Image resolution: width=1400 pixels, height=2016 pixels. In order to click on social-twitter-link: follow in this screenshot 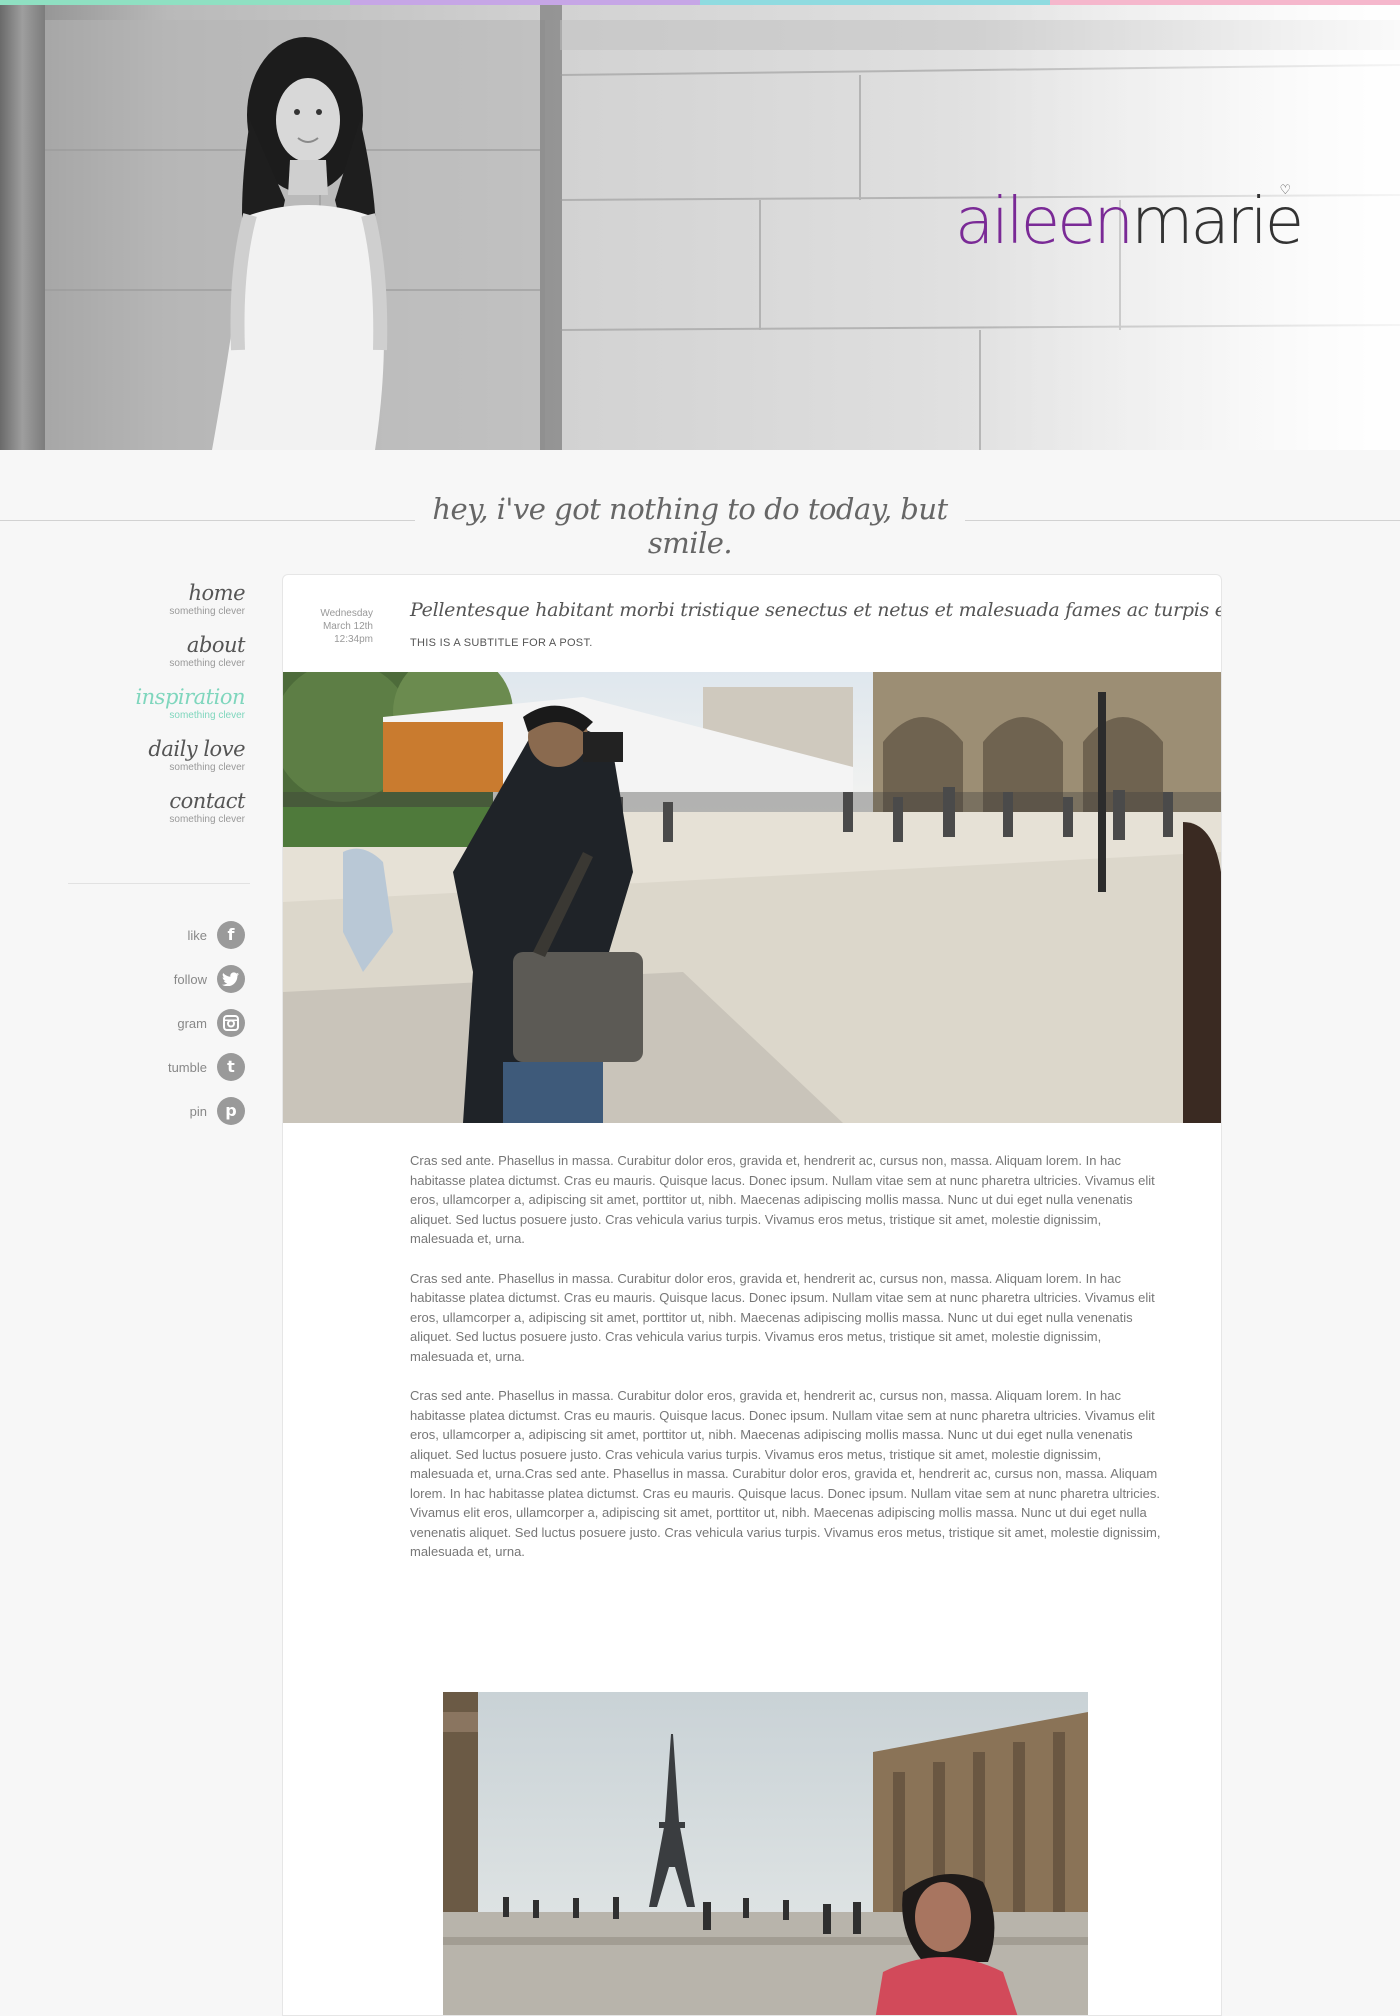, I will do `click(177, 979)`.